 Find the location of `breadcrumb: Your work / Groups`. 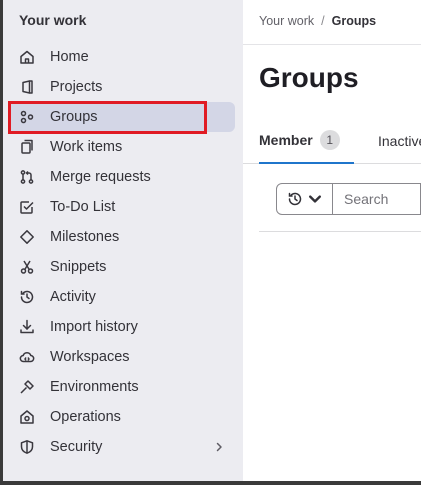

breadcrumb: Your work / Groups is located at coordinates (317, 21).